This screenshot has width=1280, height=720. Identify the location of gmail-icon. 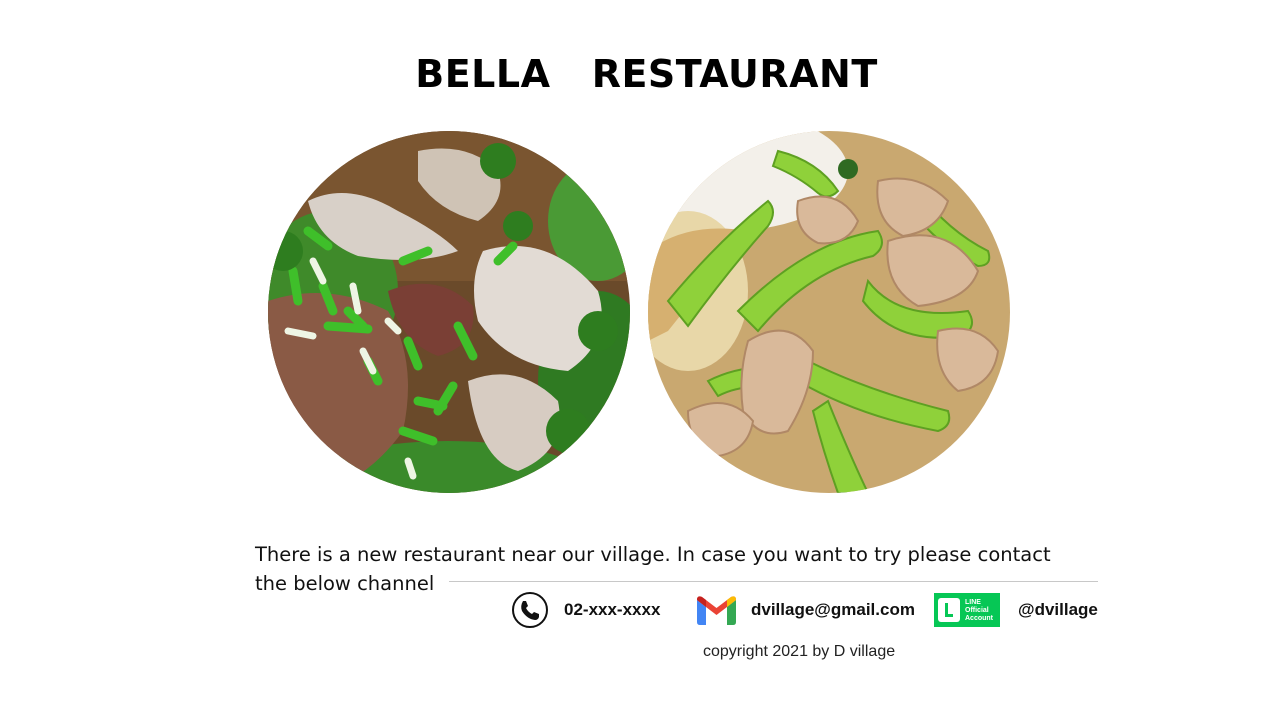
(716, 610).